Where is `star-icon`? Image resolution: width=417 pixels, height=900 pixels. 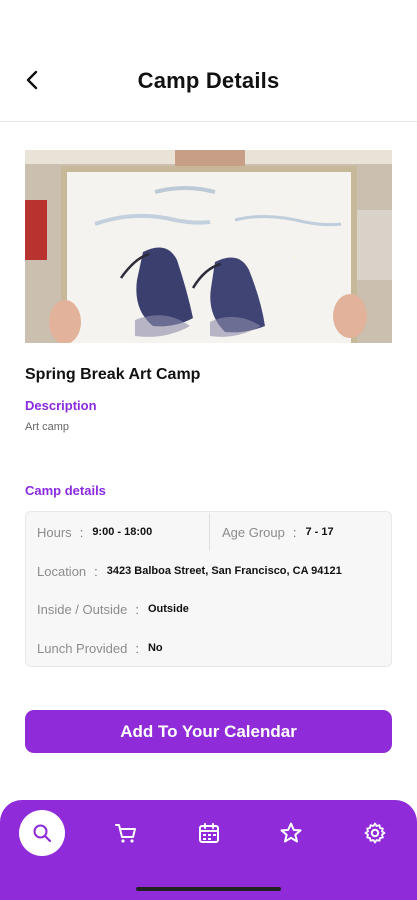
star-icon is located at coordinates (291, 832).